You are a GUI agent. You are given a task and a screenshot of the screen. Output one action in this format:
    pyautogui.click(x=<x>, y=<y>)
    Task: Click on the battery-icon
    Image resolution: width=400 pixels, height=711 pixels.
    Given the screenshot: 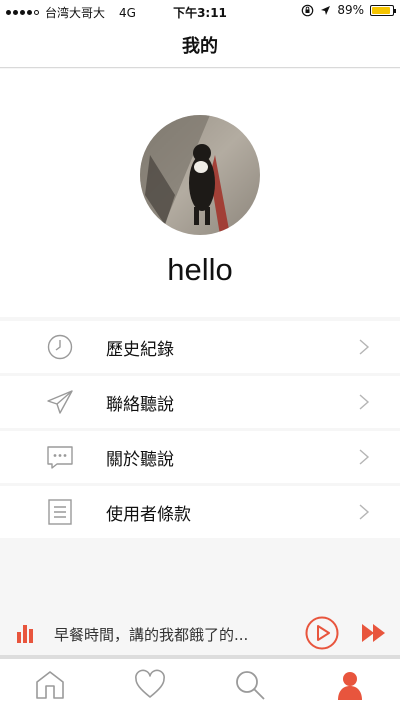 What is the action you would take?
    pyautogui.click(x=383, y=10)
    